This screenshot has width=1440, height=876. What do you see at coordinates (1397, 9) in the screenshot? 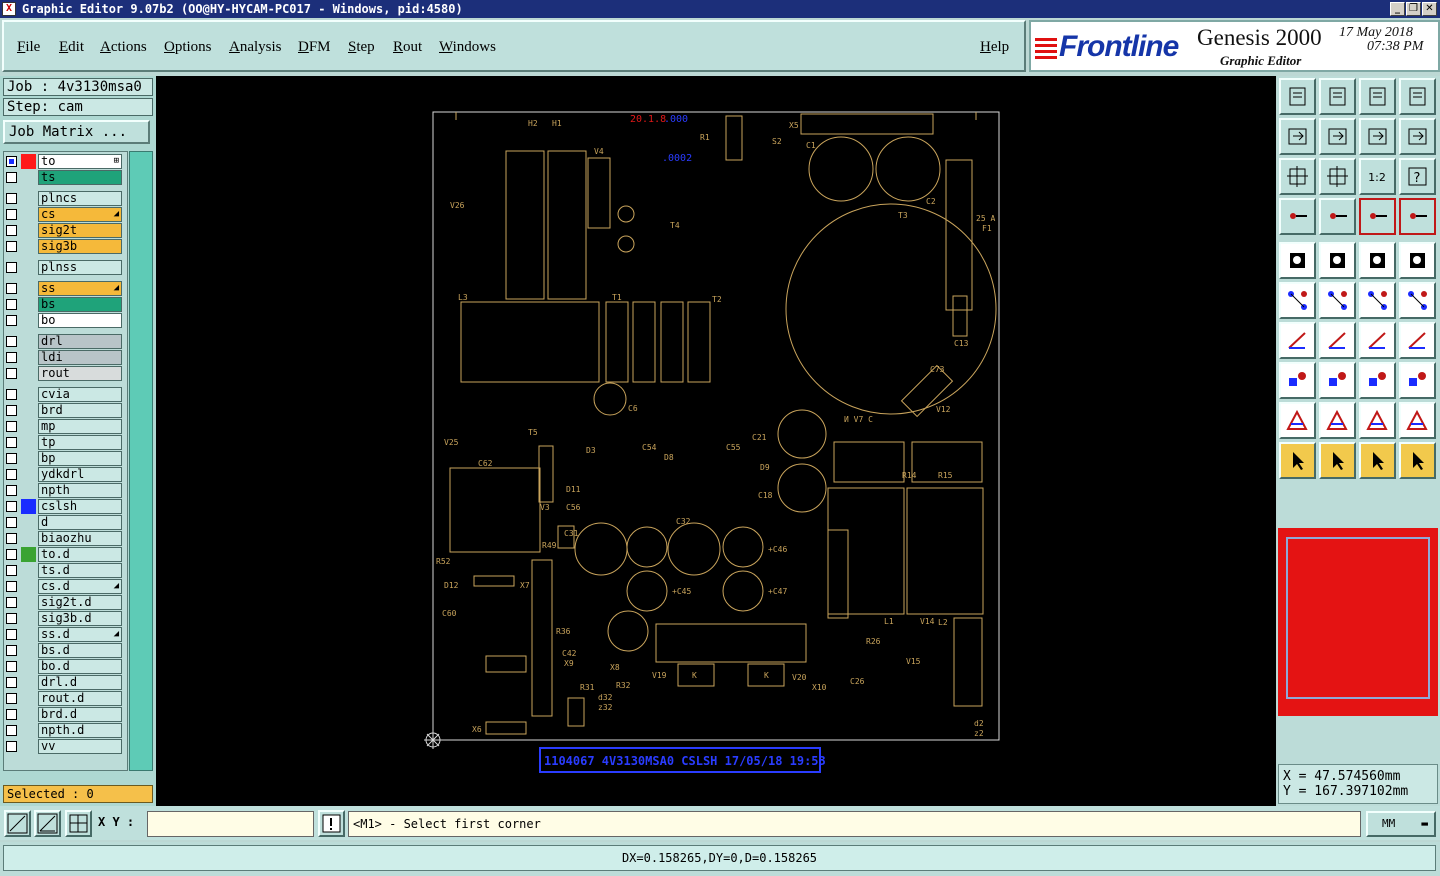
I see `minimize-button: _` at bounding box center [1397, 9].